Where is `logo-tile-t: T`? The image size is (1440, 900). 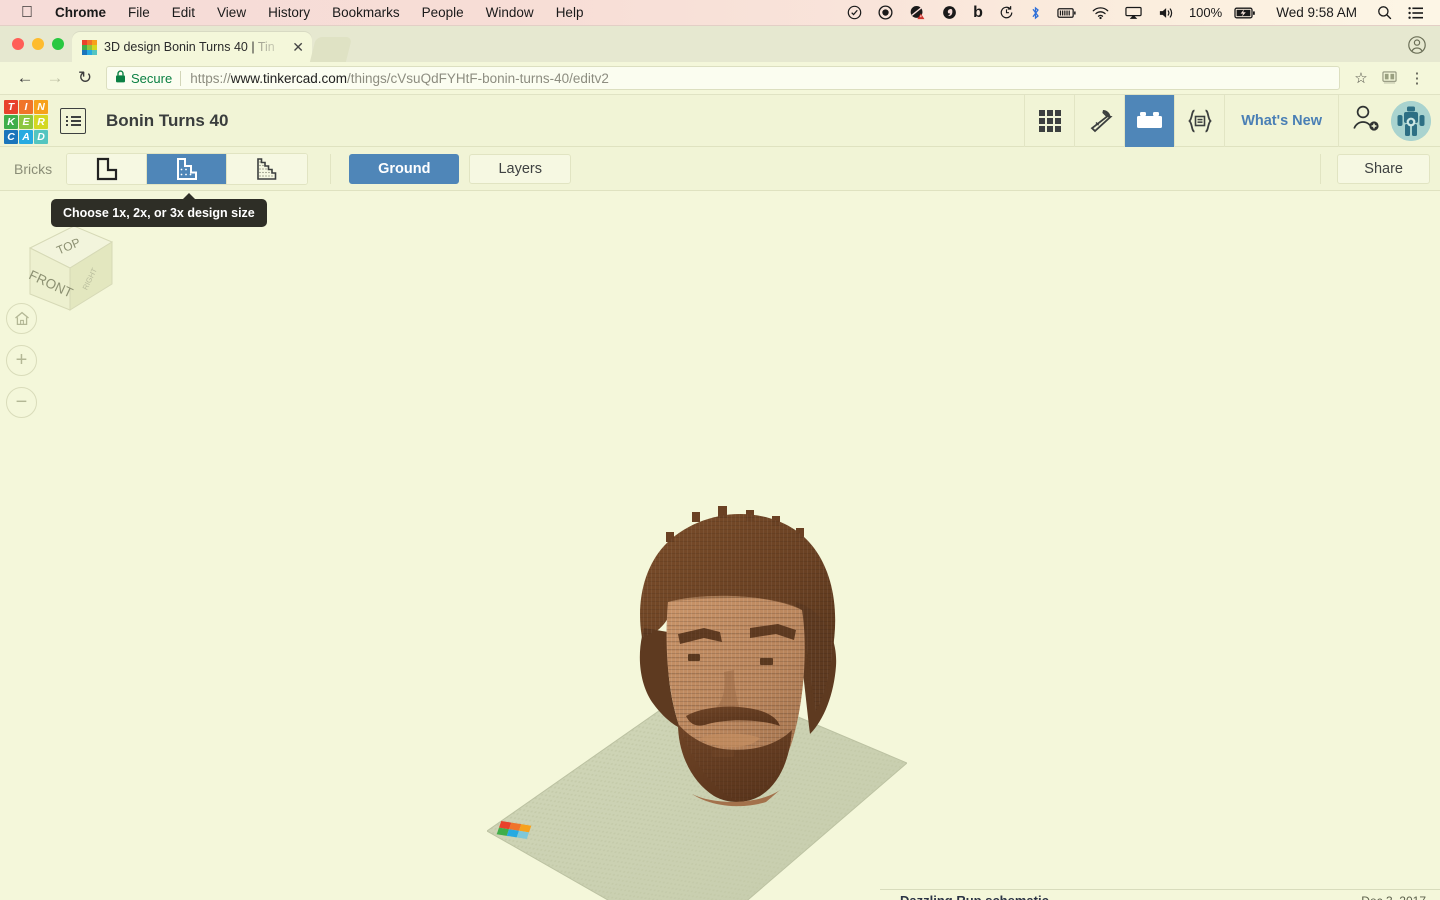 logo-tile-t: T is located at coordinates (11, 106).